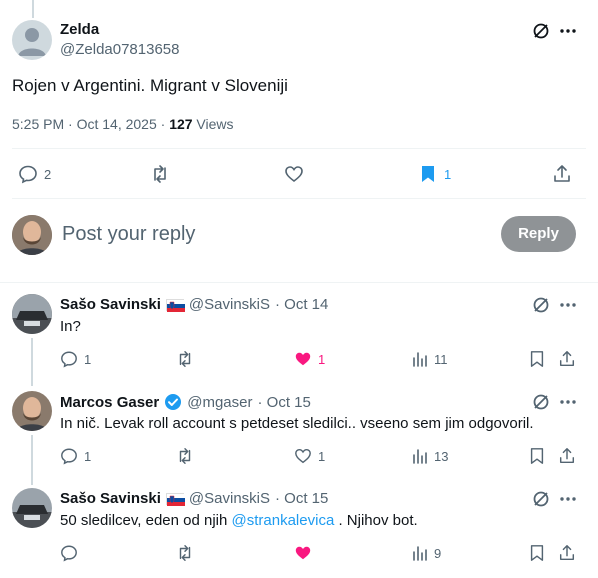  What do you see at coordinates (90, 124) in the screenshot?
I see `tweet-timestamp: 5:25 PM · Oct 14, 2025 ·` at bounding box center [90, 124].